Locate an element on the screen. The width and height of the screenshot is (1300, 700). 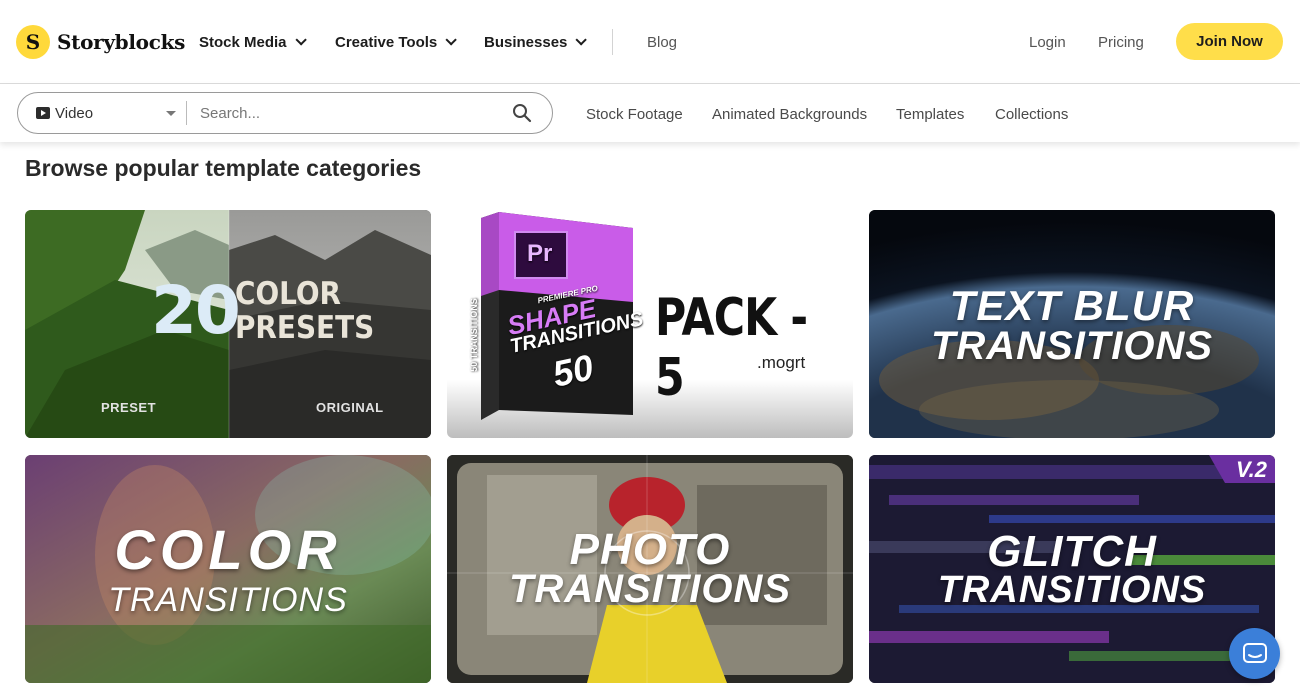
template-card-photo-transitions: PHOTO TRANSITIONS is located at coordinates (650, 569).